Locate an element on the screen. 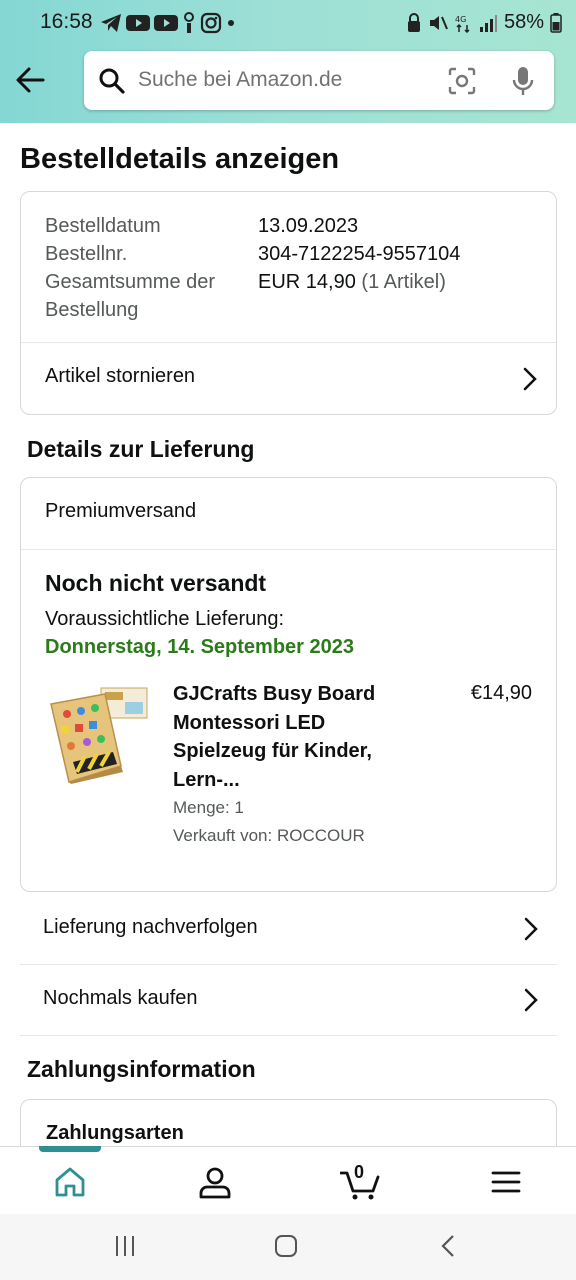 The width and height of the screenshot is (576, 1280). network-4g-icon: 4G is located at coordinates (463, 23).